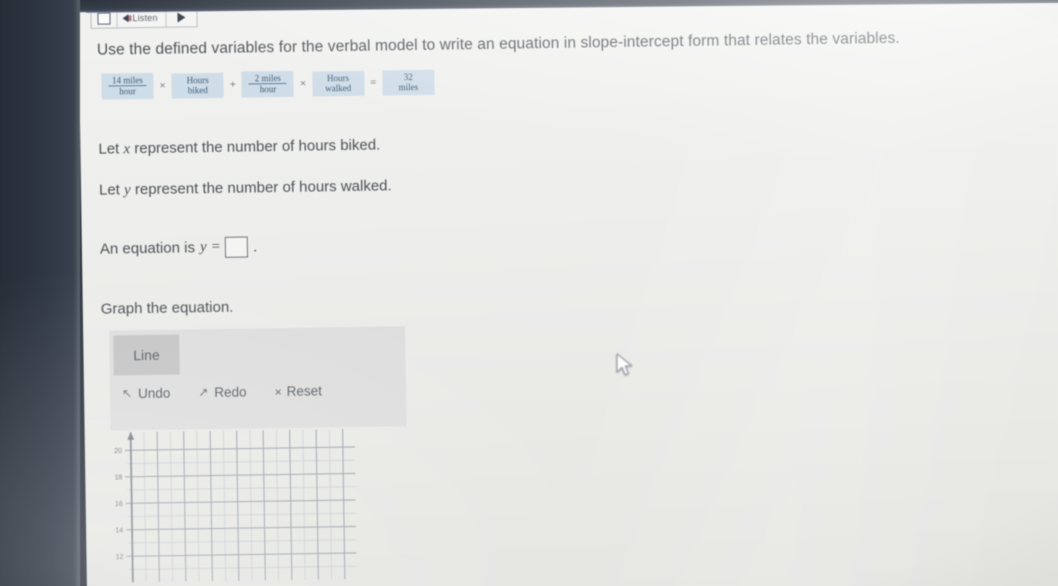  I want to click on listen-button-label: Listen, so click(145, 17).